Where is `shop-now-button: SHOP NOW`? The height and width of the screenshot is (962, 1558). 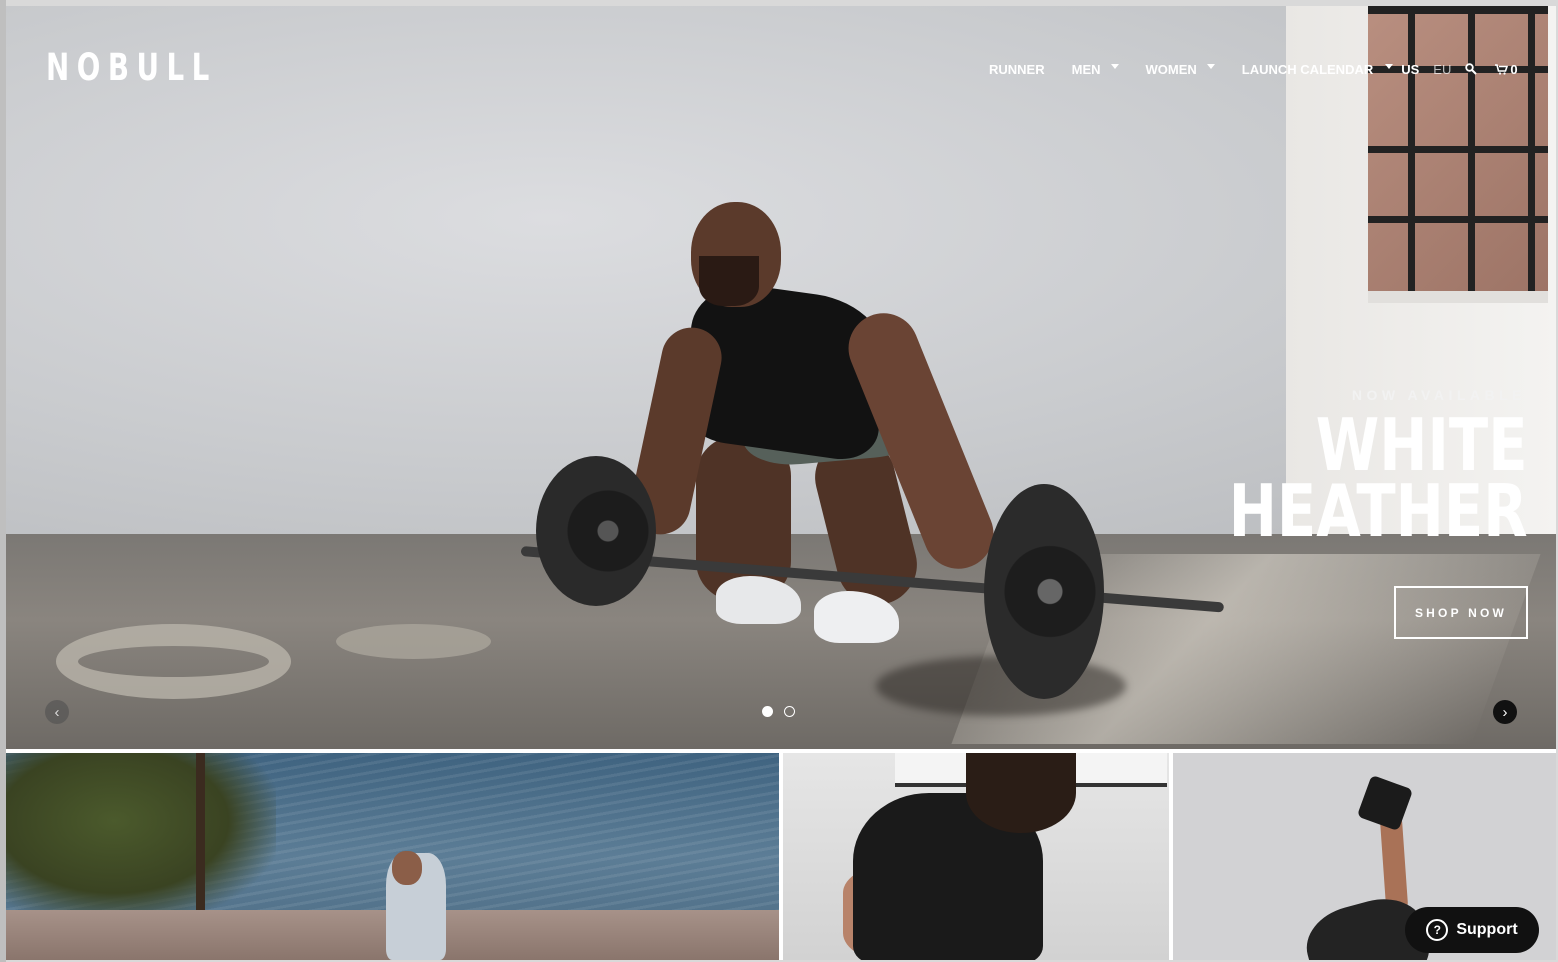
shop-now-button: SHOP NOW is located at coordinates (1461, 612).